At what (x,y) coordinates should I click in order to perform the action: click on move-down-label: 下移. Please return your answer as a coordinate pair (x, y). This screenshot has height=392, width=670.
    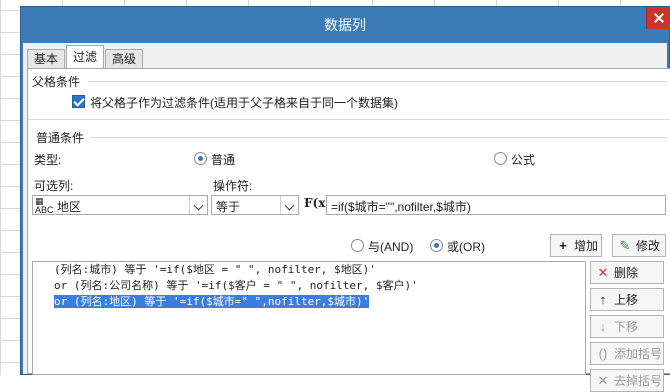
    Looking at the image, I should click on (626, 327).